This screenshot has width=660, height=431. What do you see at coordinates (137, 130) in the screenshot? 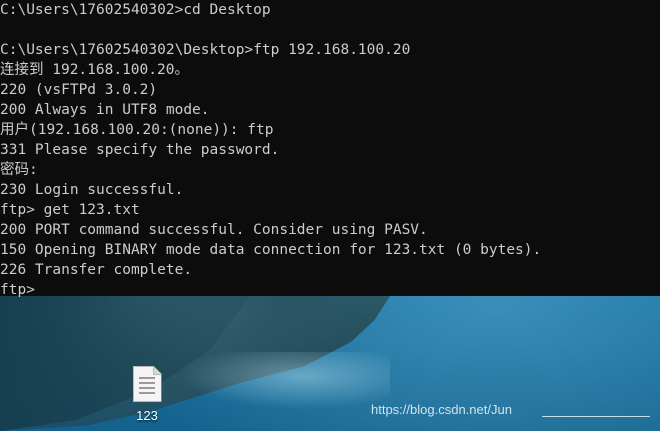
I see `terminal-line: 用户(192.168.100.20:(none)): ftp` at bounding box center [137, 130].